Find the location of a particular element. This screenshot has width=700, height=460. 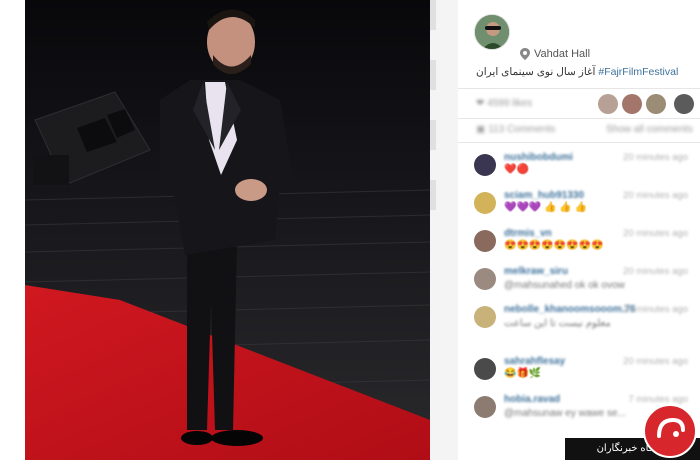

commenter-name: nebolle_khanoomsooom.76 is located at coordinates (570, 309).